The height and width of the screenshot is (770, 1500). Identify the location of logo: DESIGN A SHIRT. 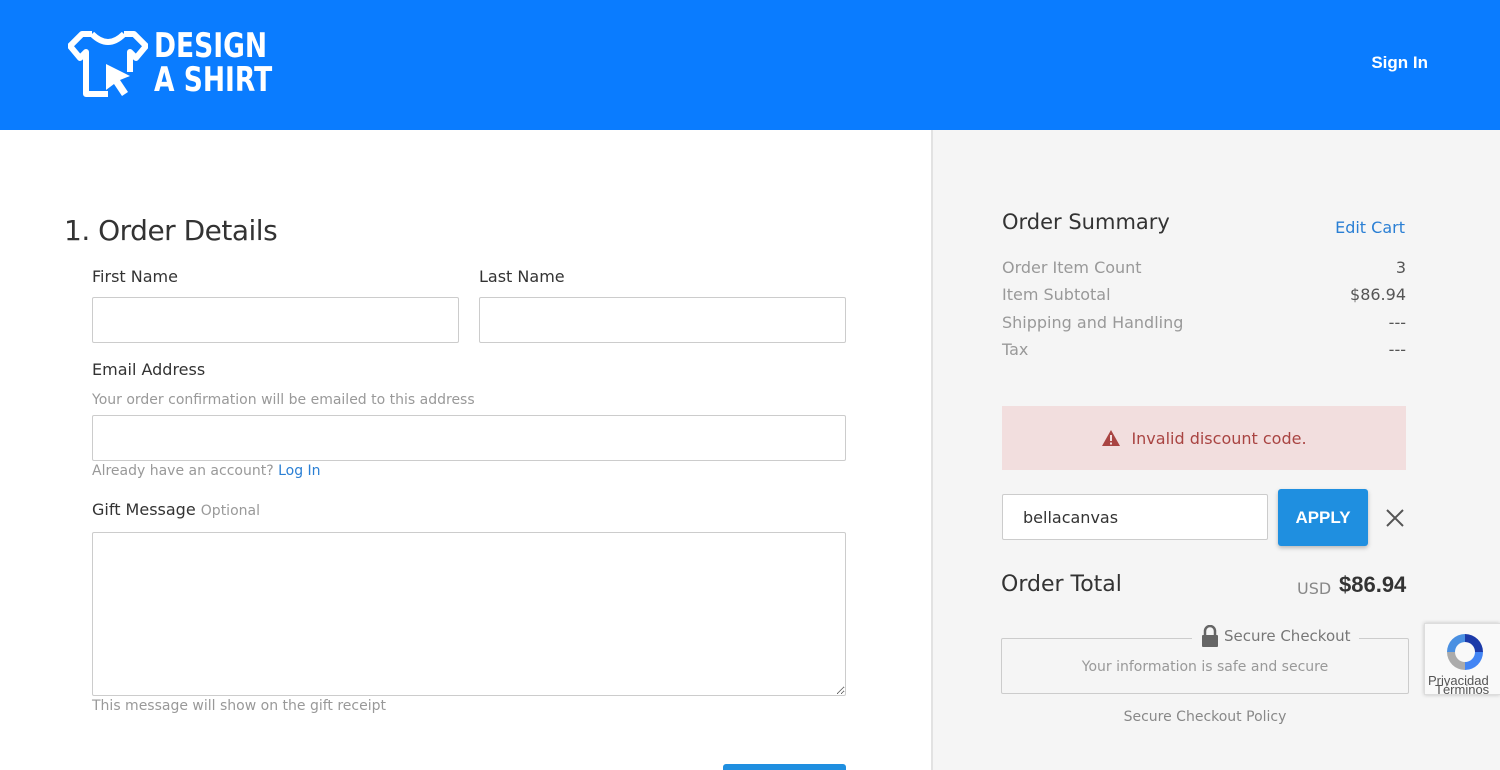
(187, 63).